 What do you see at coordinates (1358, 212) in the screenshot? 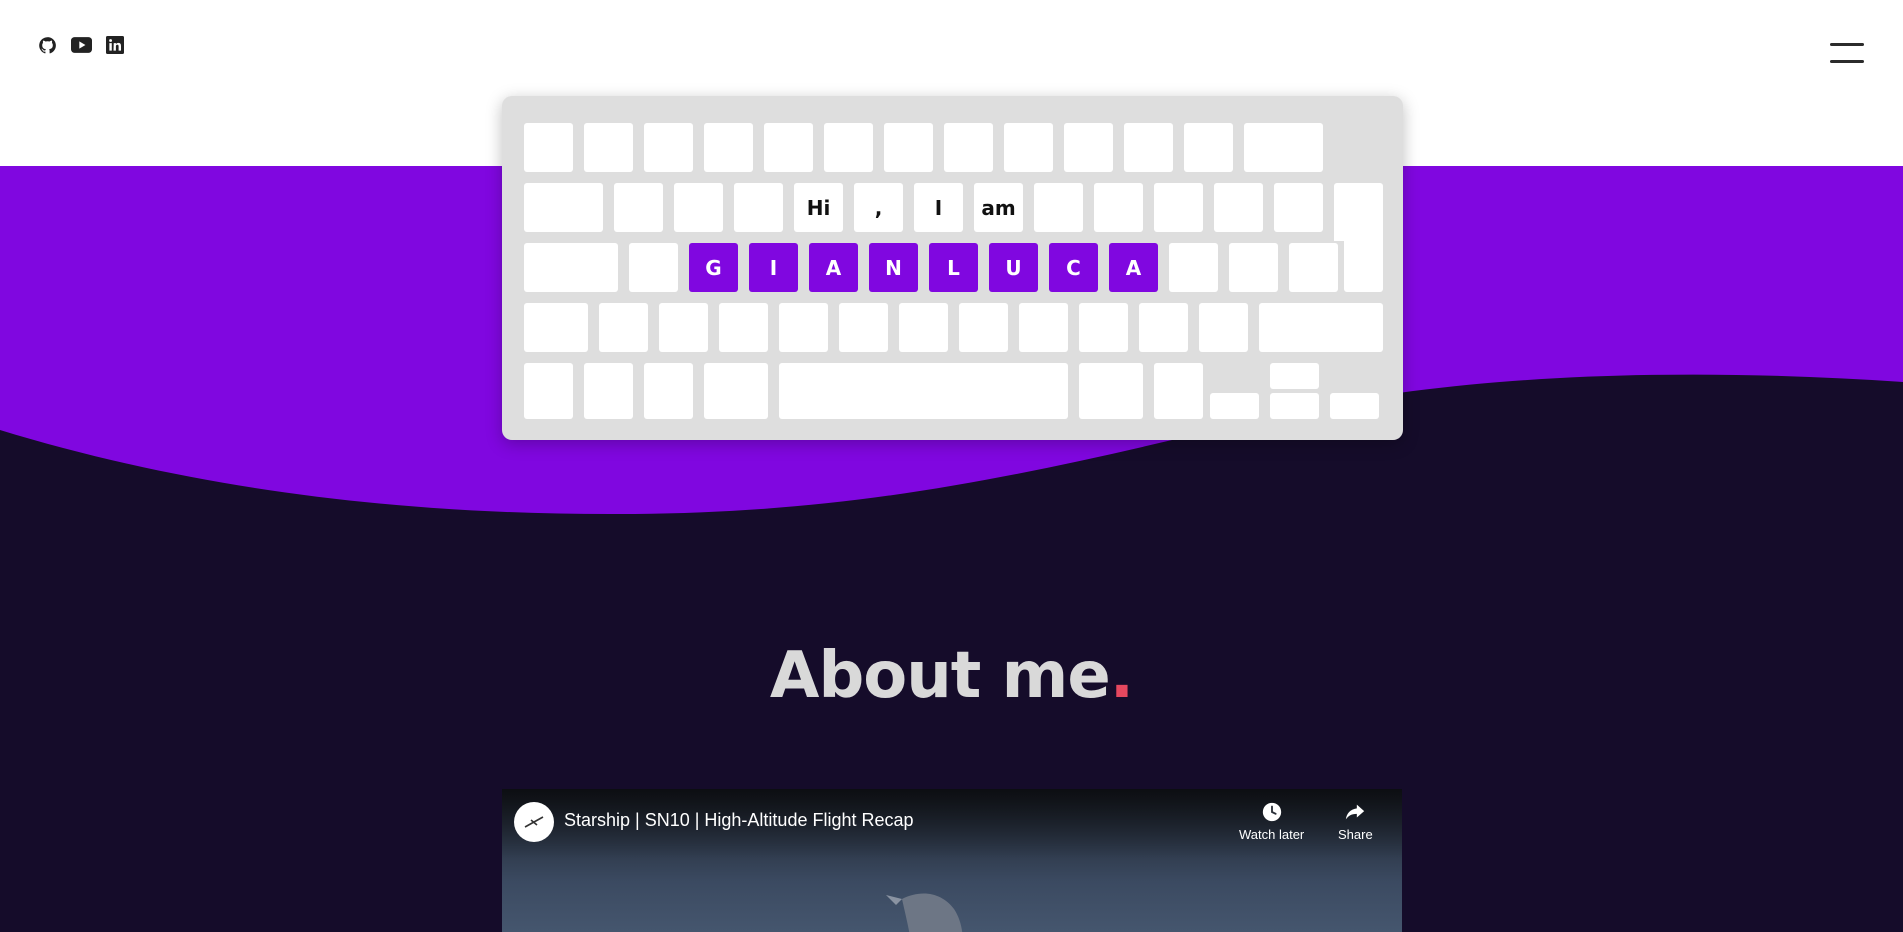
I see `enter-key-top` at bounding box center [1358, 212].